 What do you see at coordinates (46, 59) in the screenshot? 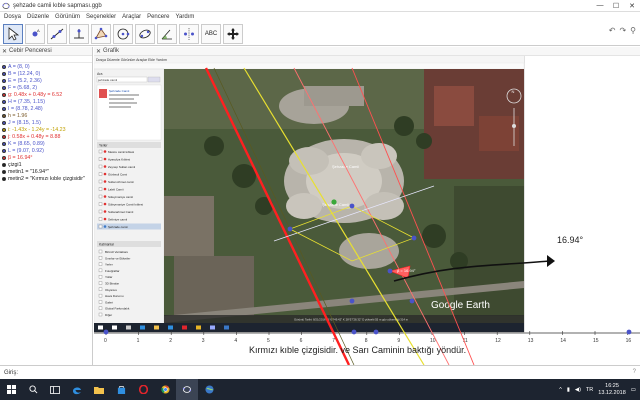
I see `algebra-input-row` at bounding box center [46, 59].